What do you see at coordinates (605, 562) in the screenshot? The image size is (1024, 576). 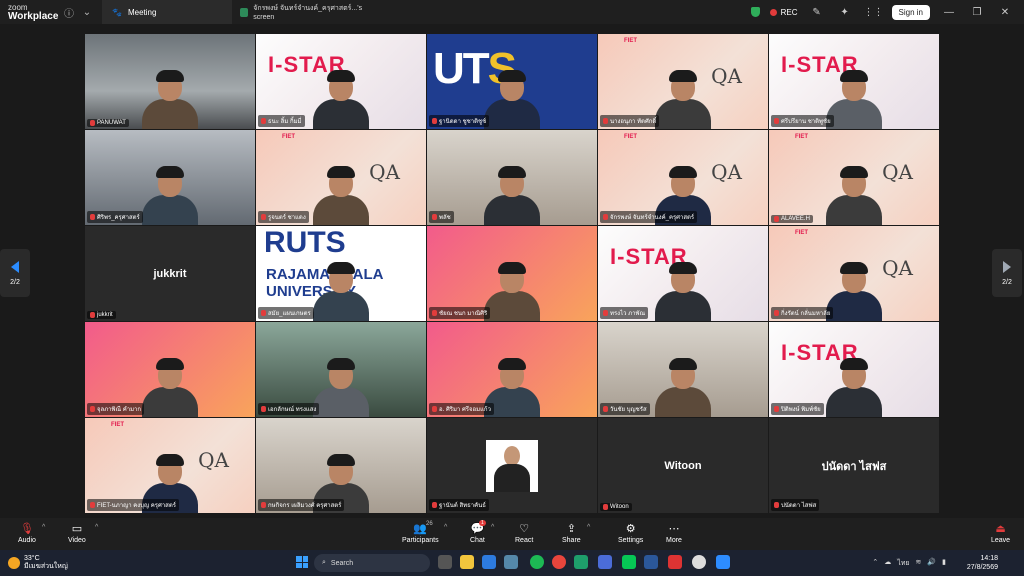 I see `notes-icon` at bounding box center [605, 562].